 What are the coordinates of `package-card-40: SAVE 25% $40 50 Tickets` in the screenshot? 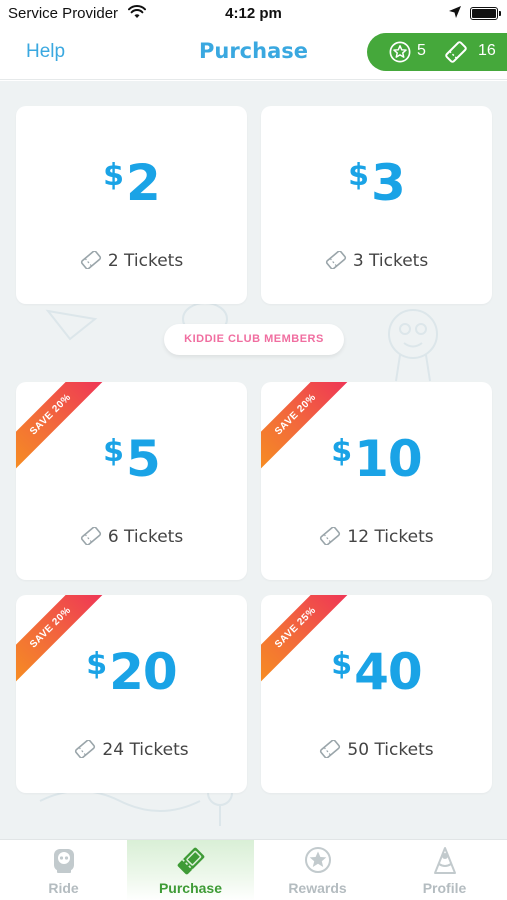 It's located at (376, 694).